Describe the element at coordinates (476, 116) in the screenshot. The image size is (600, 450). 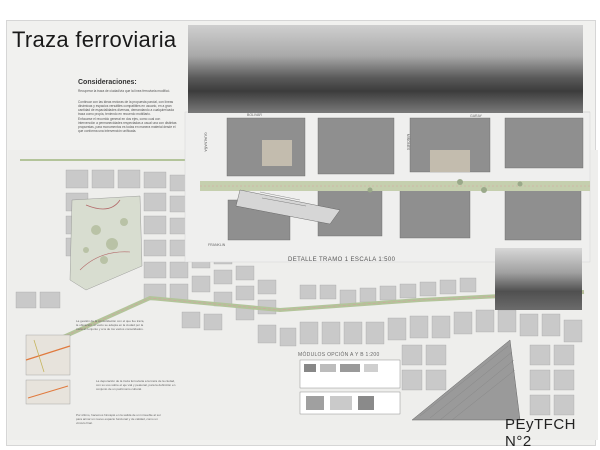
I see `street-label-garay: GARAY` at that location.